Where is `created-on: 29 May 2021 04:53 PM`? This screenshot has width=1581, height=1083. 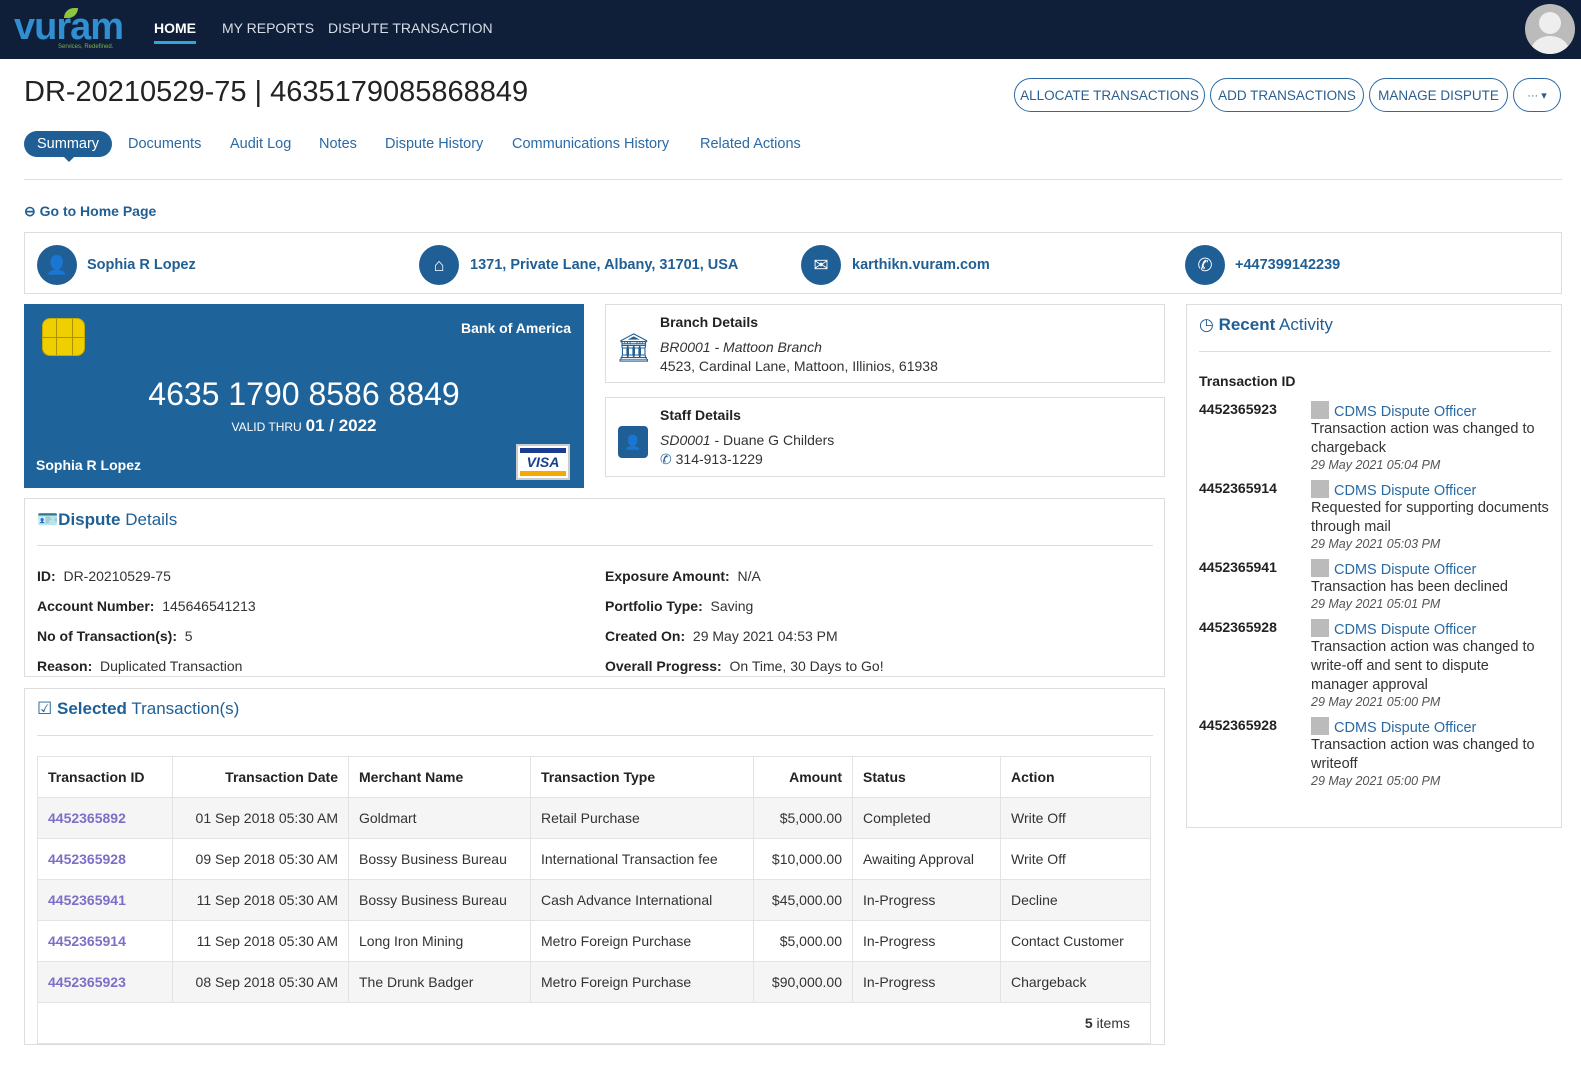
created-on: 29 May 2021 04:53 PM is located at coordinates (765, 636).